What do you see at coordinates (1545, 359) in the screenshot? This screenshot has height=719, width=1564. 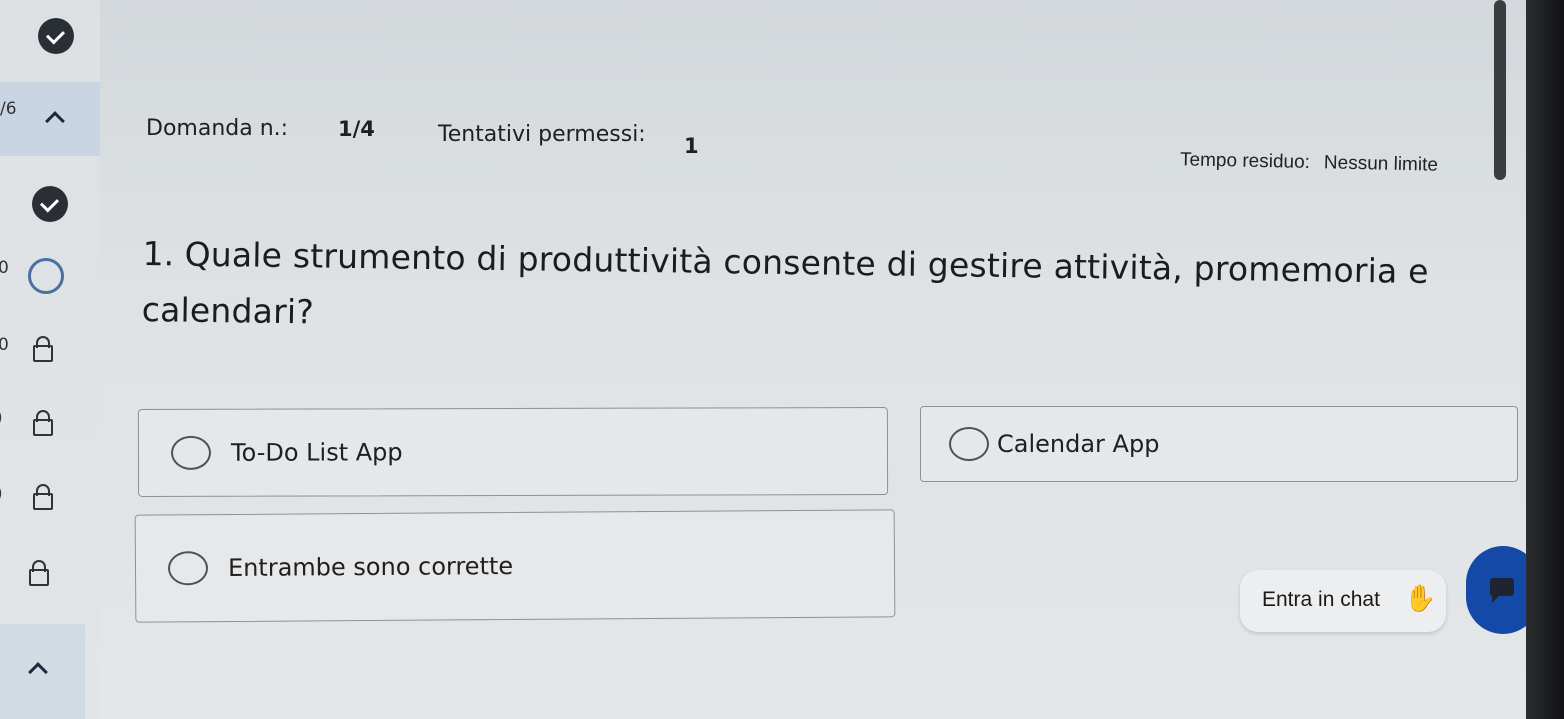 I see `screen-bezel` at bounding box center [1545, 359].